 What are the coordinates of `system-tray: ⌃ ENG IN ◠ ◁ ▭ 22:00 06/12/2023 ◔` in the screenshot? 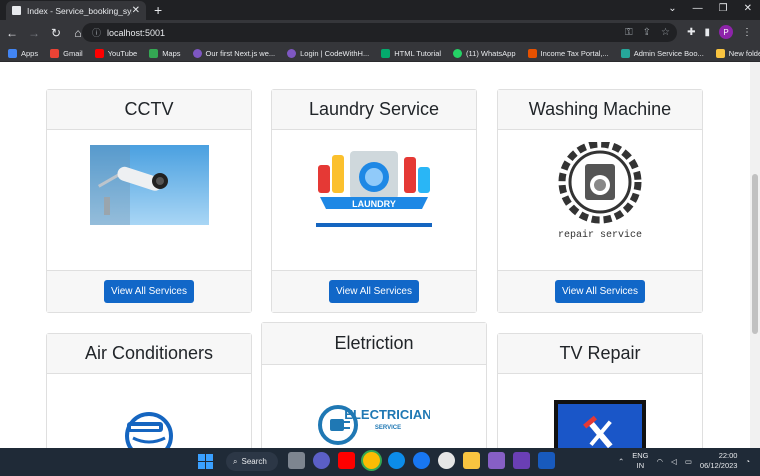 It's located at (684, 461).